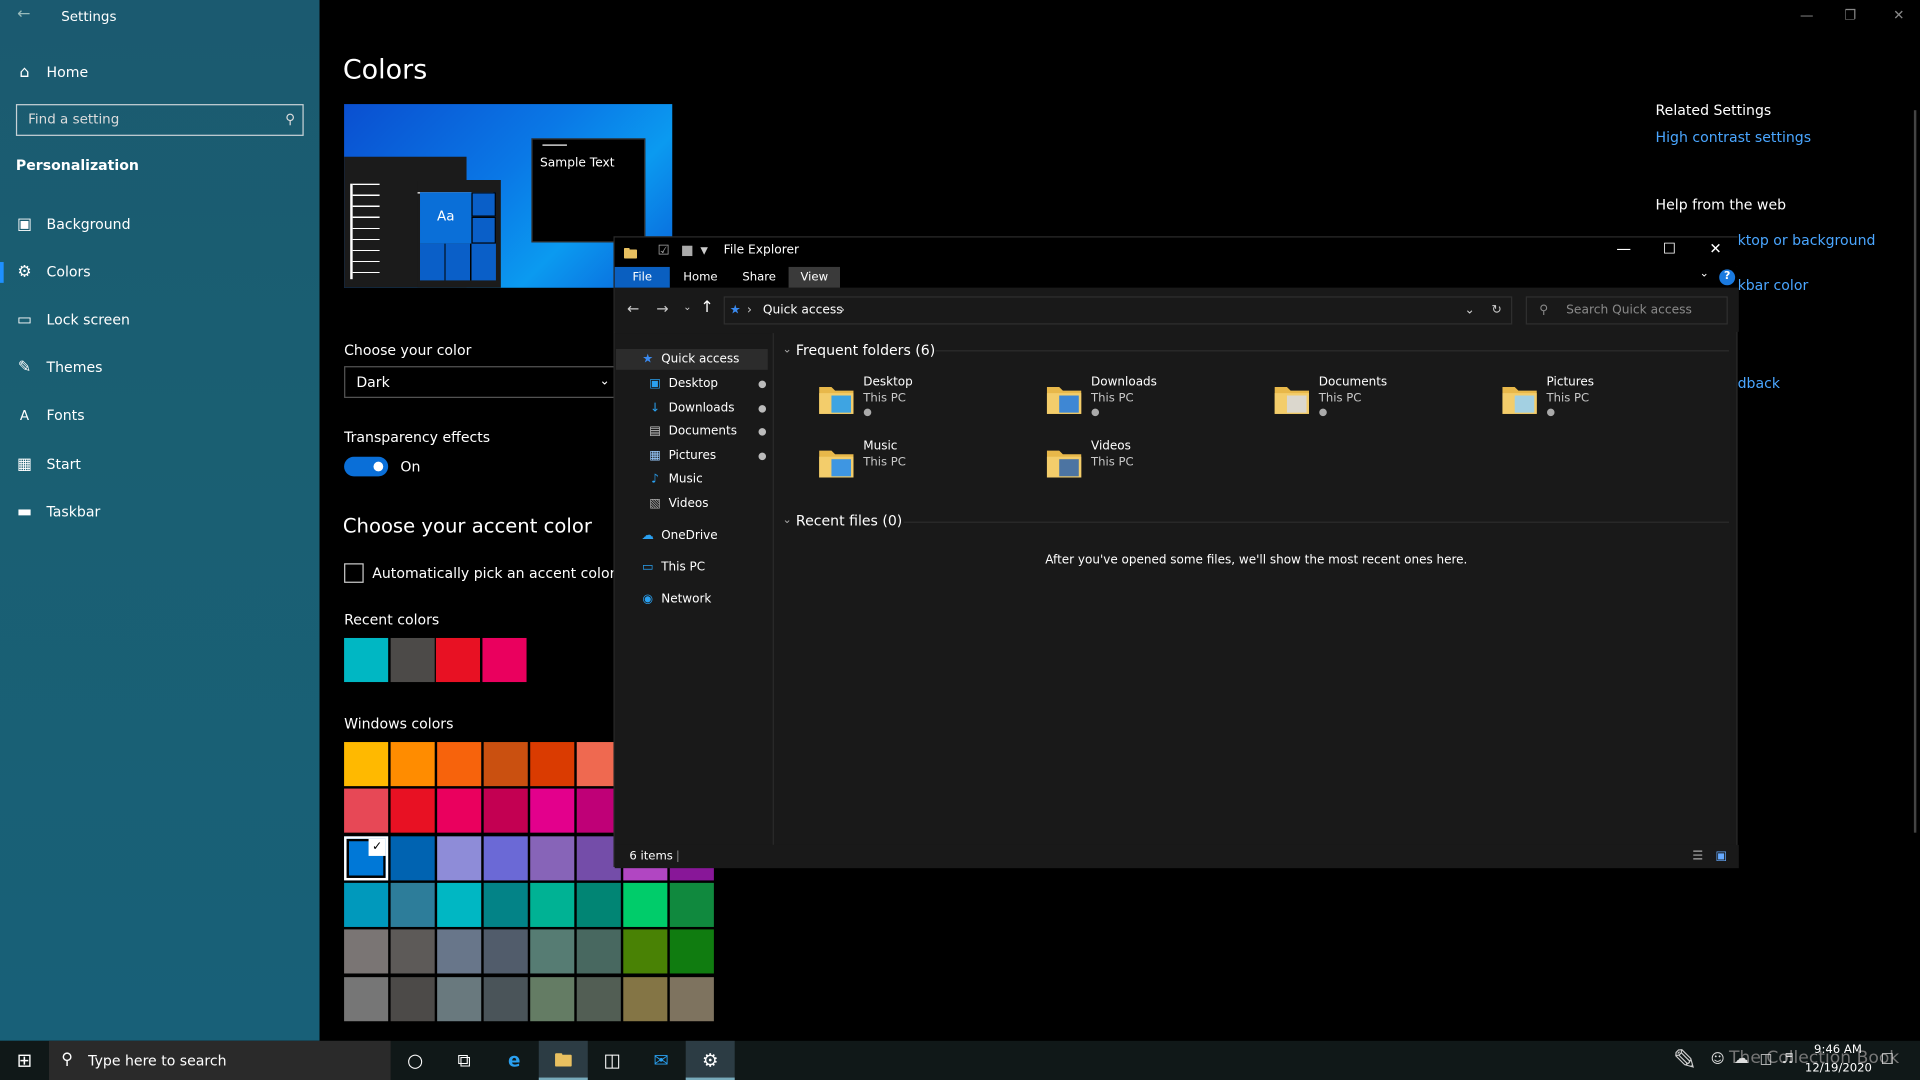 This screenshot has height=1080, width=1920. What do you see at coordinates (1470, 311) in the screenshot?
I see `chevron-down-icon: ⌄` at bounding box center [1470, 311].